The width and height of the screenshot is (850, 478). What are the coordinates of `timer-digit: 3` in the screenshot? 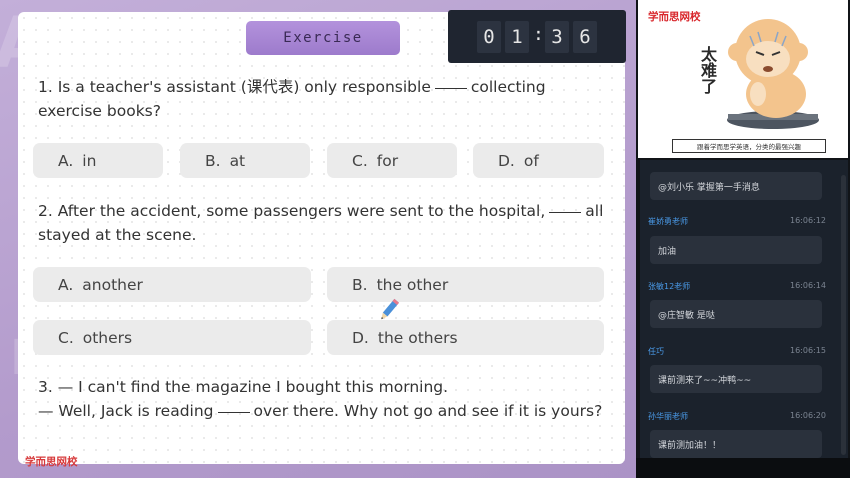 It's located at (557, 36).